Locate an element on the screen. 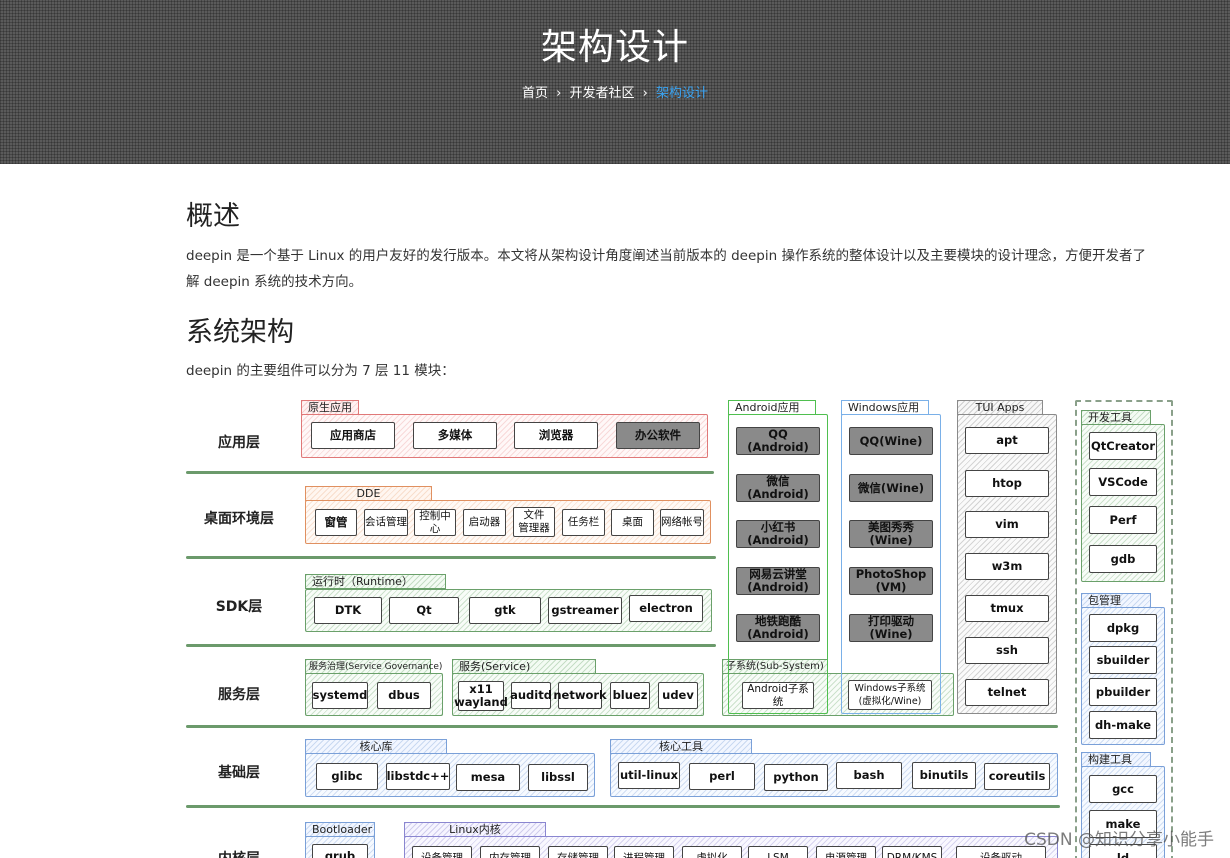 Image resolution: width=1230 pixels, height=858 pixels. dde-group-label: DDE is located at coordinates (368, 493).